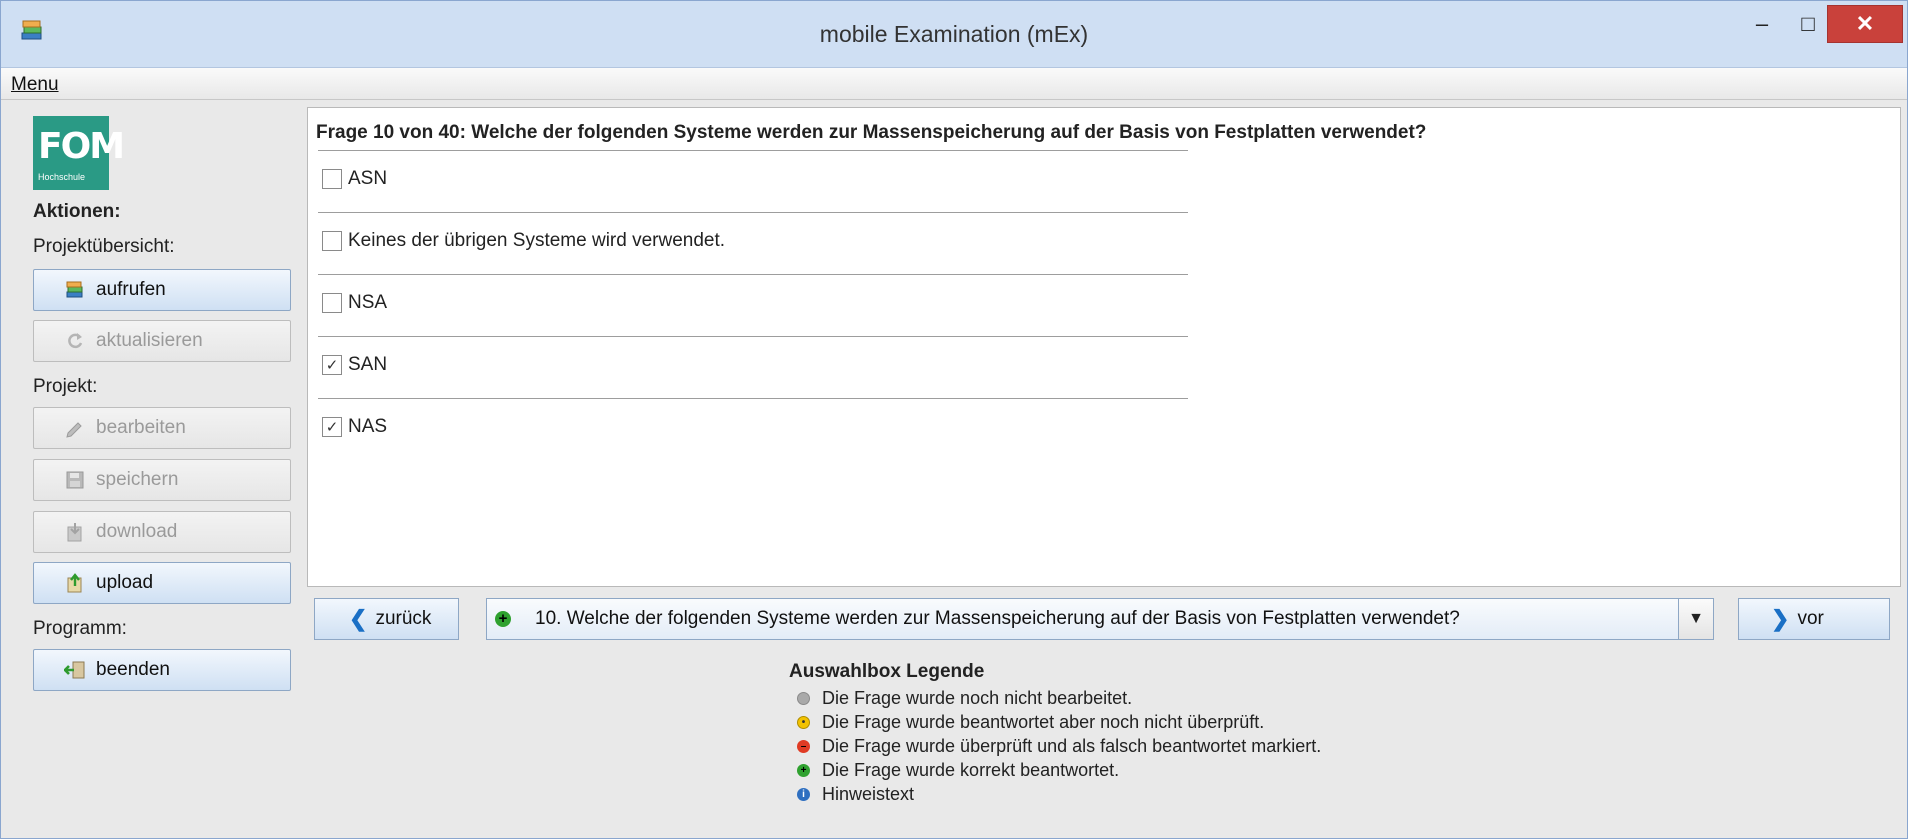 The image size is (1908, 839). I want to click on chevron-right-icon: ❯, so click(1780, 618).